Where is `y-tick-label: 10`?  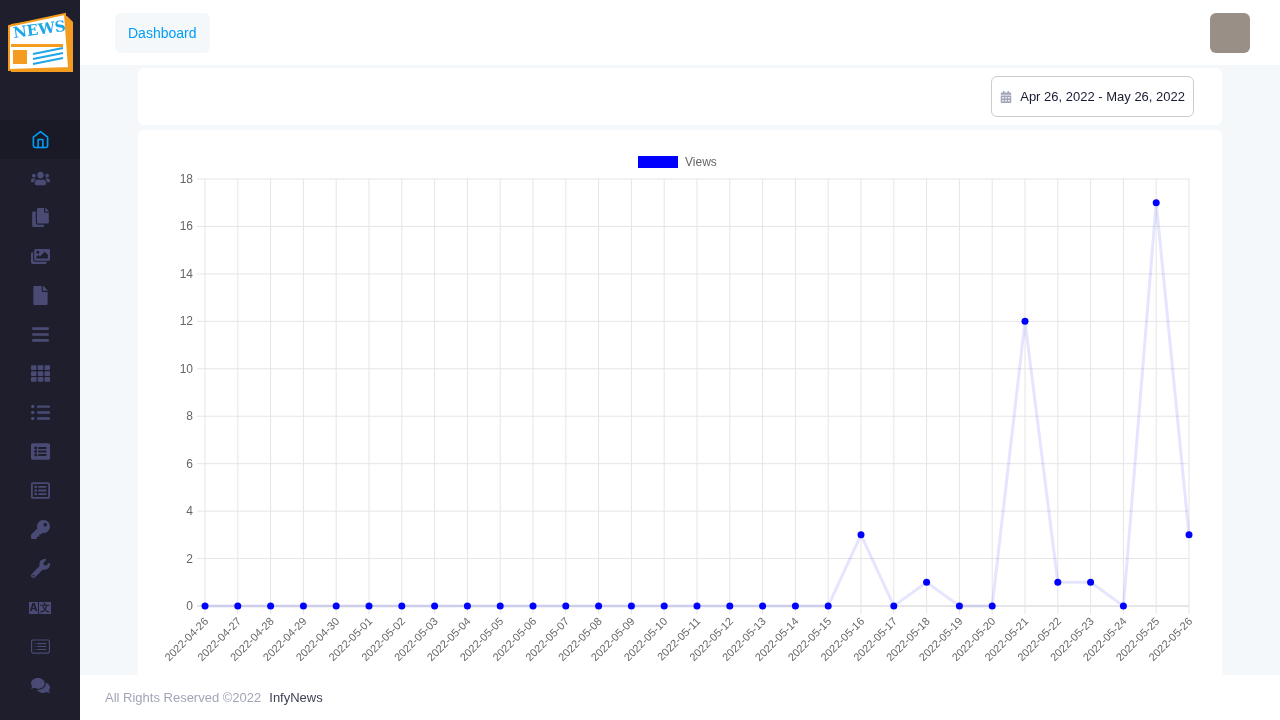 y-tick-label: 10 is located at coordinates (186, 368).